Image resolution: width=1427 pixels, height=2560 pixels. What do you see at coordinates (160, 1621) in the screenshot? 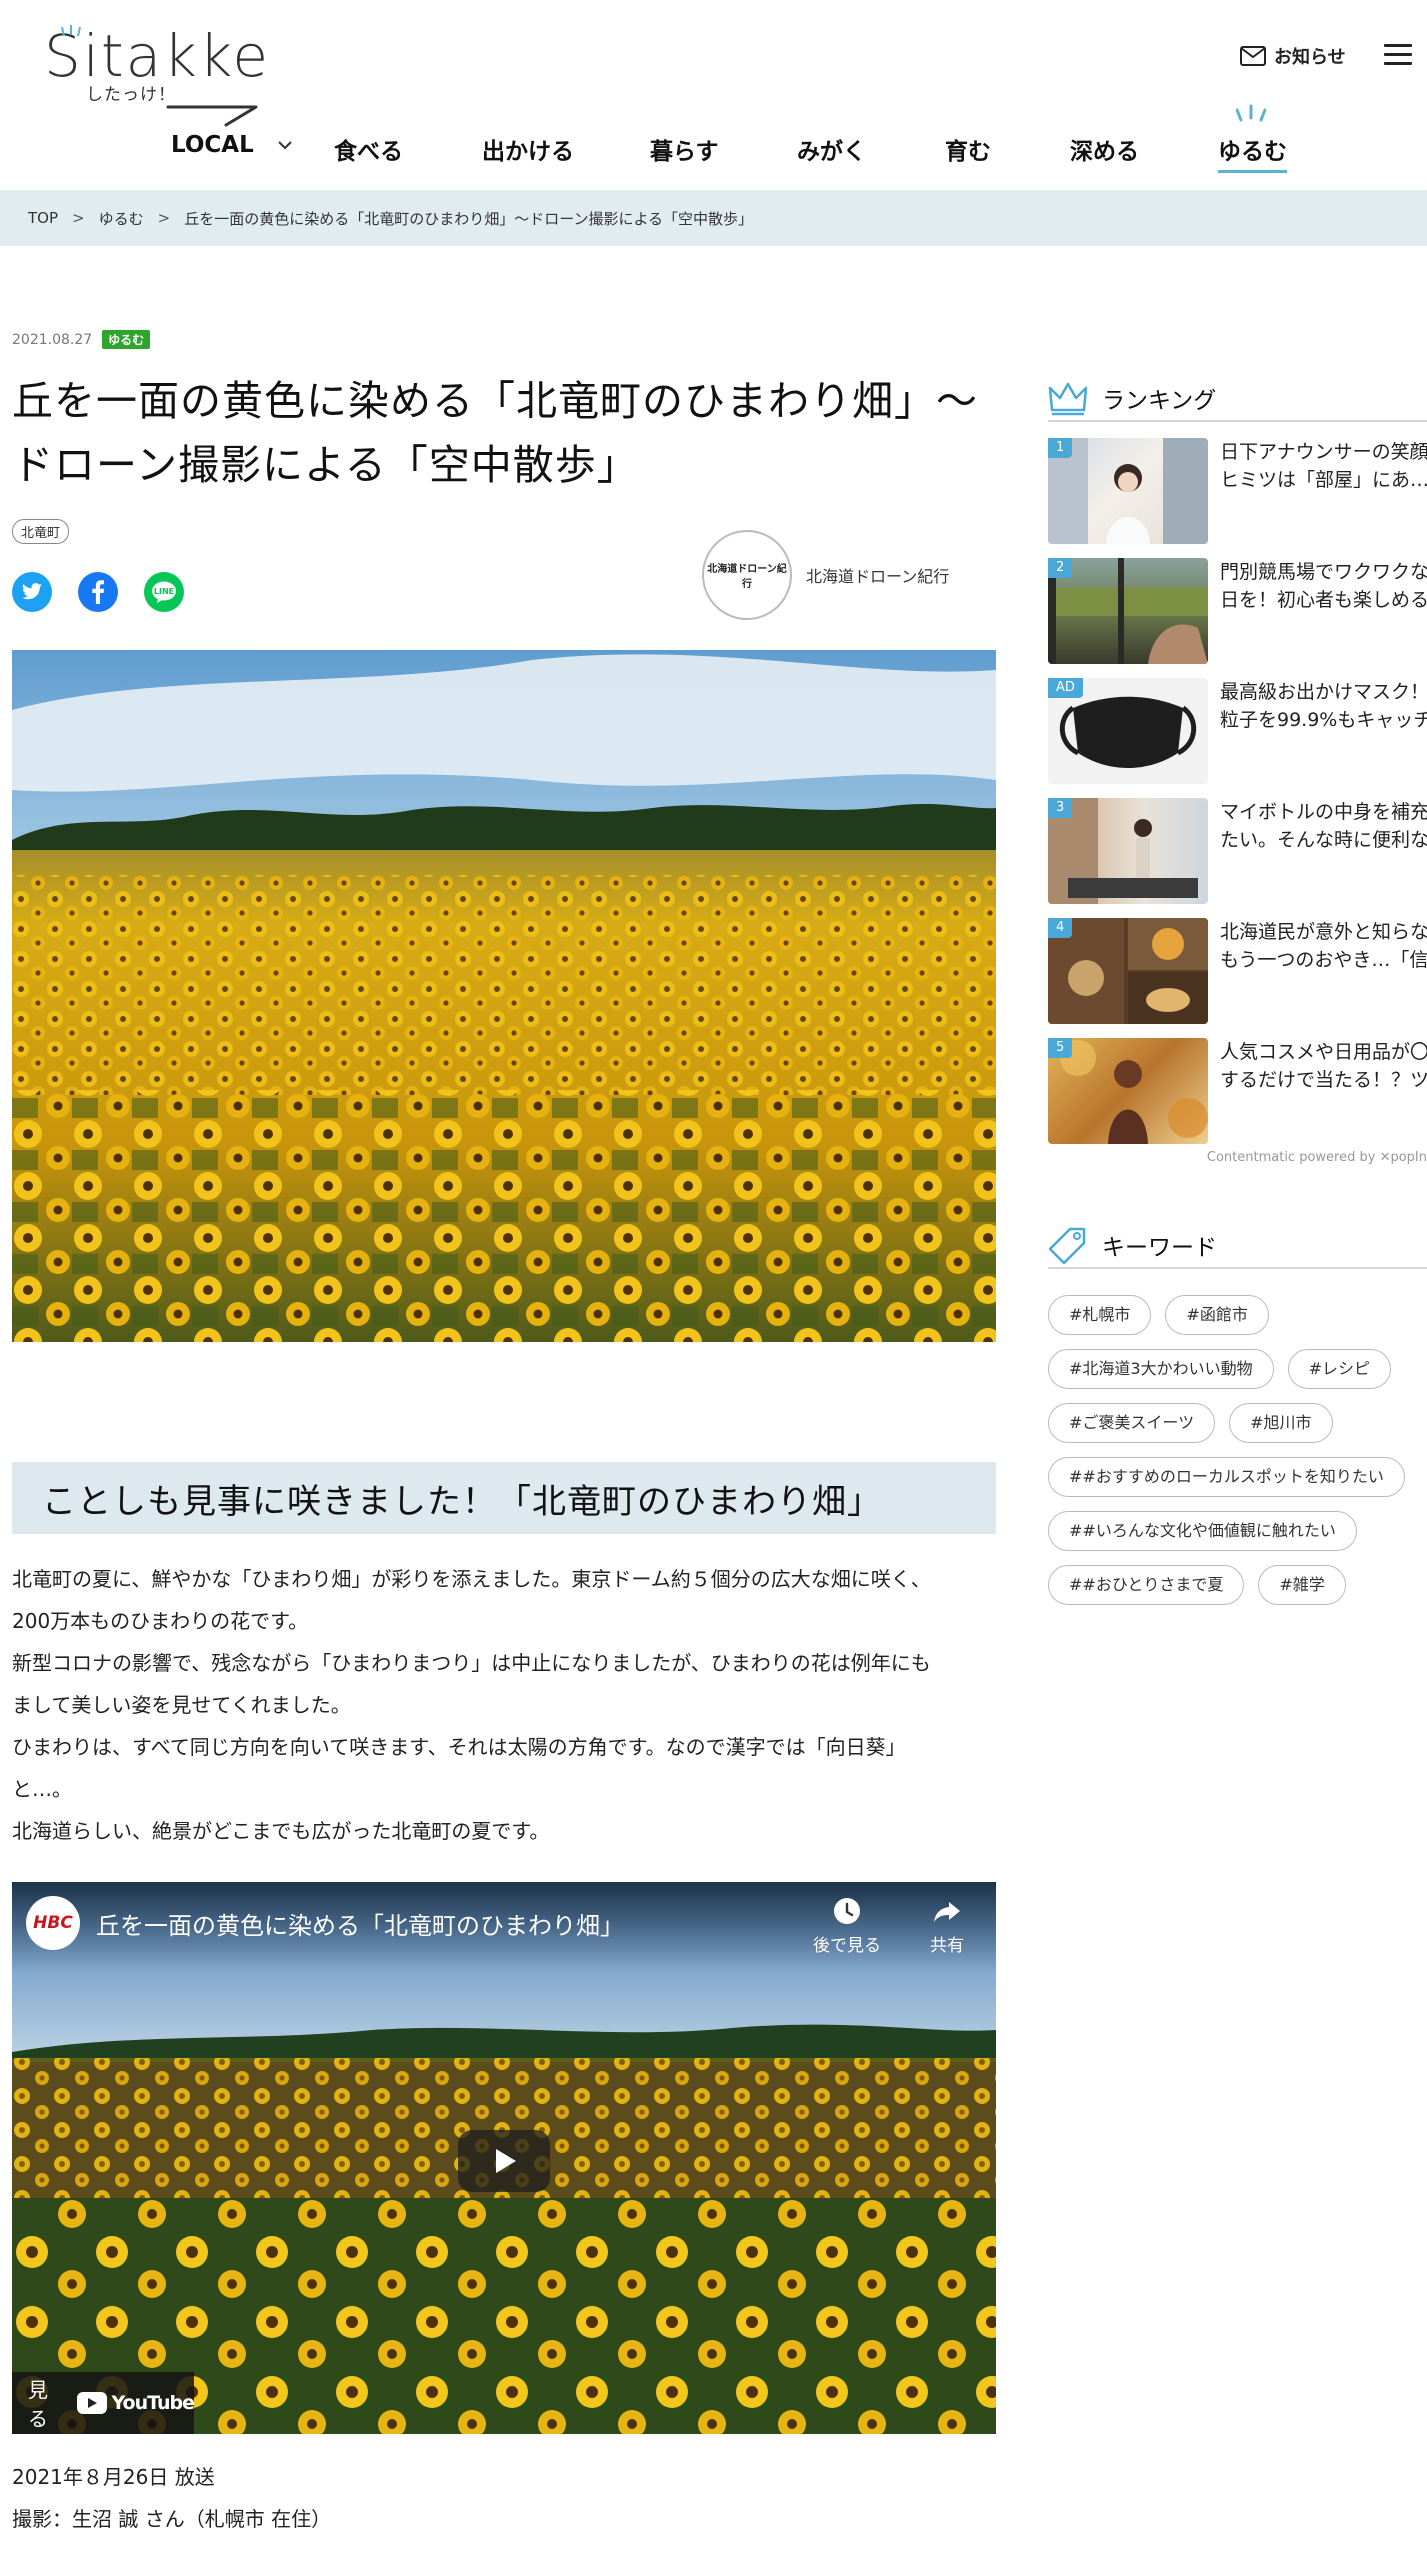
I see `body-paragraph: 200万本ものひまわりの花です。` at bounding box center [160, 1621].